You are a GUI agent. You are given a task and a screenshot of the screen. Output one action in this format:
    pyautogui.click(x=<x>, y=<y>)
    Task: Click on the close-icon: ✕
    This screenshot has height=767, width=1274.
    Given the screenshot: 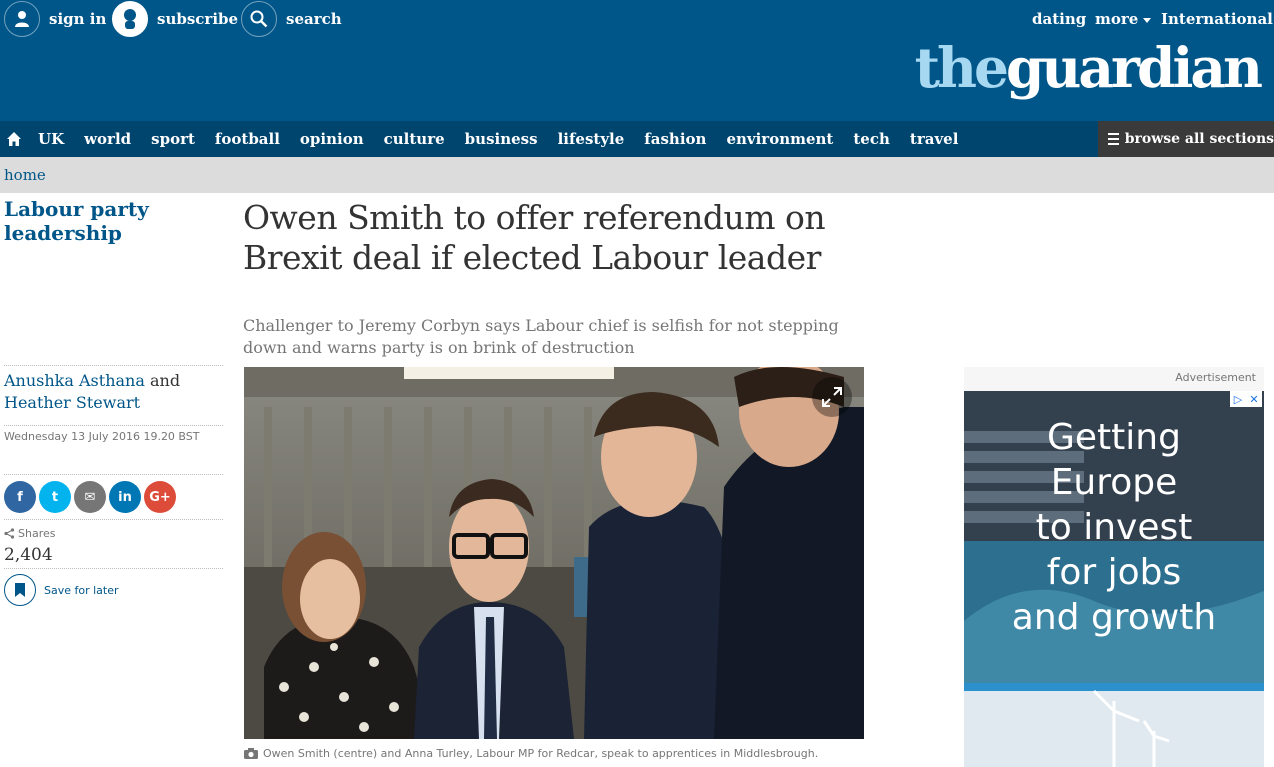 What is the action you would take?
    pyautogui.click(x=1254, y=399)
    